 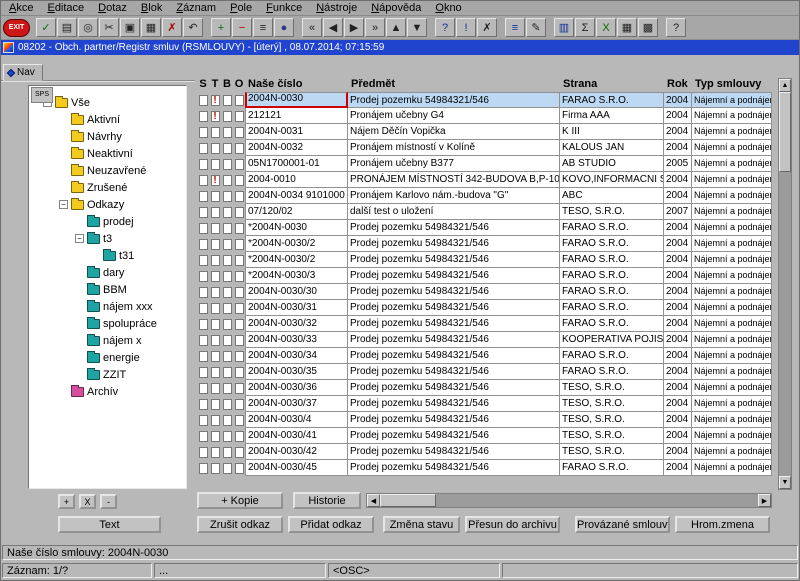 I want to click on horizontal-scroll-thumb, so click(x=408, y=500).